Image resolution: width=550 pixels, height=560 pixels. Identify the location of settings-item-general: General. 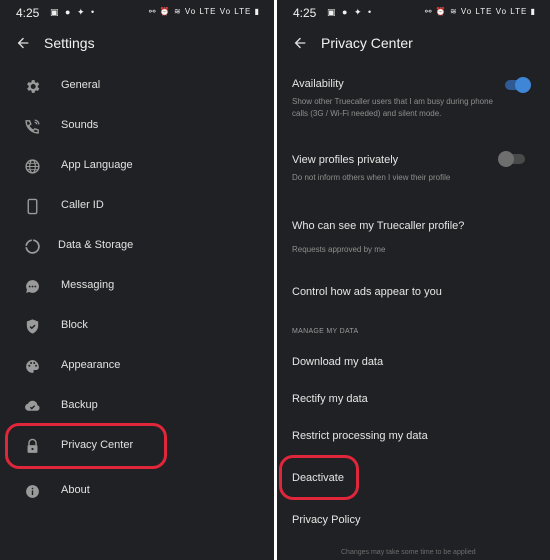
(137, 86).